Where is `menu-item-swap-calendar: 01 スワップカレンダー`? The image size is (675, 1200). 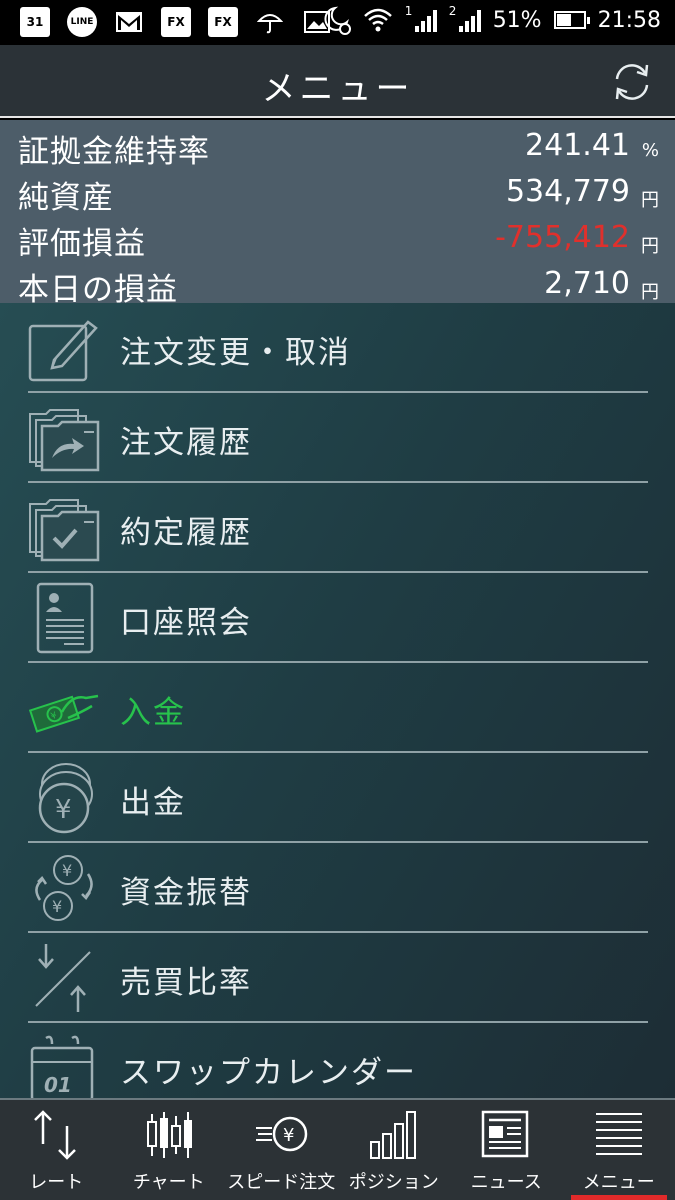
menu-item-swap-calendar: 01 スワップカレンダー is located at coordinates (338, 1060).